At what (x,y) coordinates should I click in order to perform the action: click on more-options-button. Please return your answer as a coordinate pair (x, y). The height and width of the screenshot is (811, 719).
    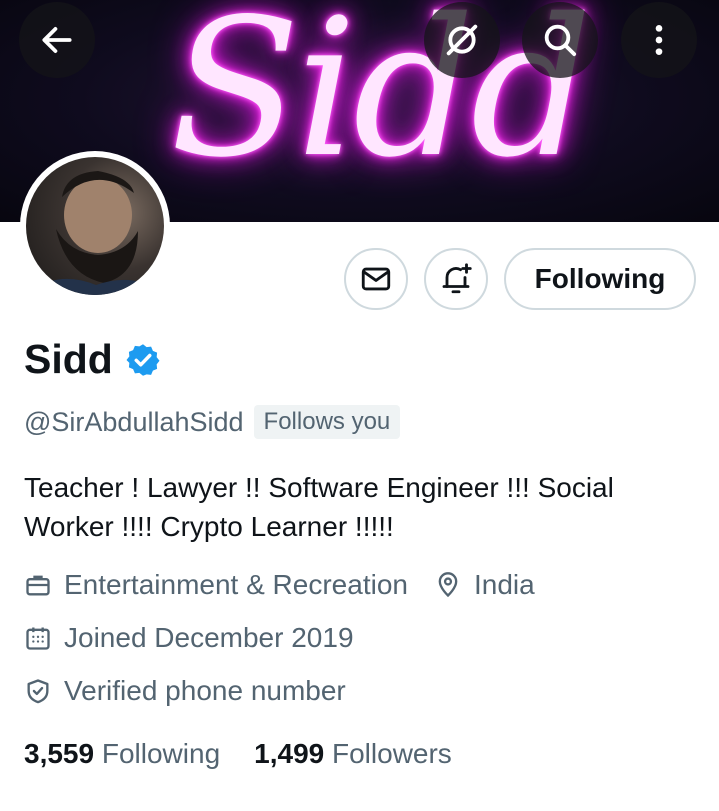
    Looking at the image, I should click on (659, 40).